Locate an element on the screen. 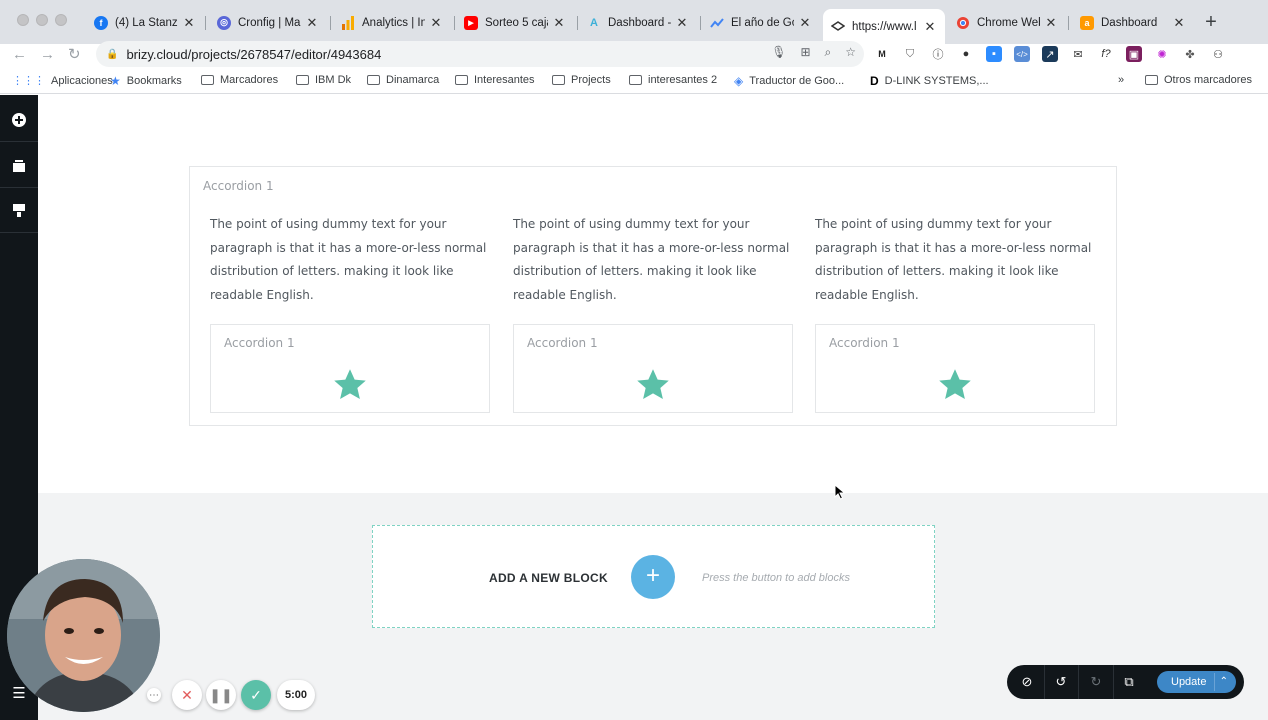  browser-tab: ◎ Cronfig | Mau ✕ is located at coordinates (268, 22).